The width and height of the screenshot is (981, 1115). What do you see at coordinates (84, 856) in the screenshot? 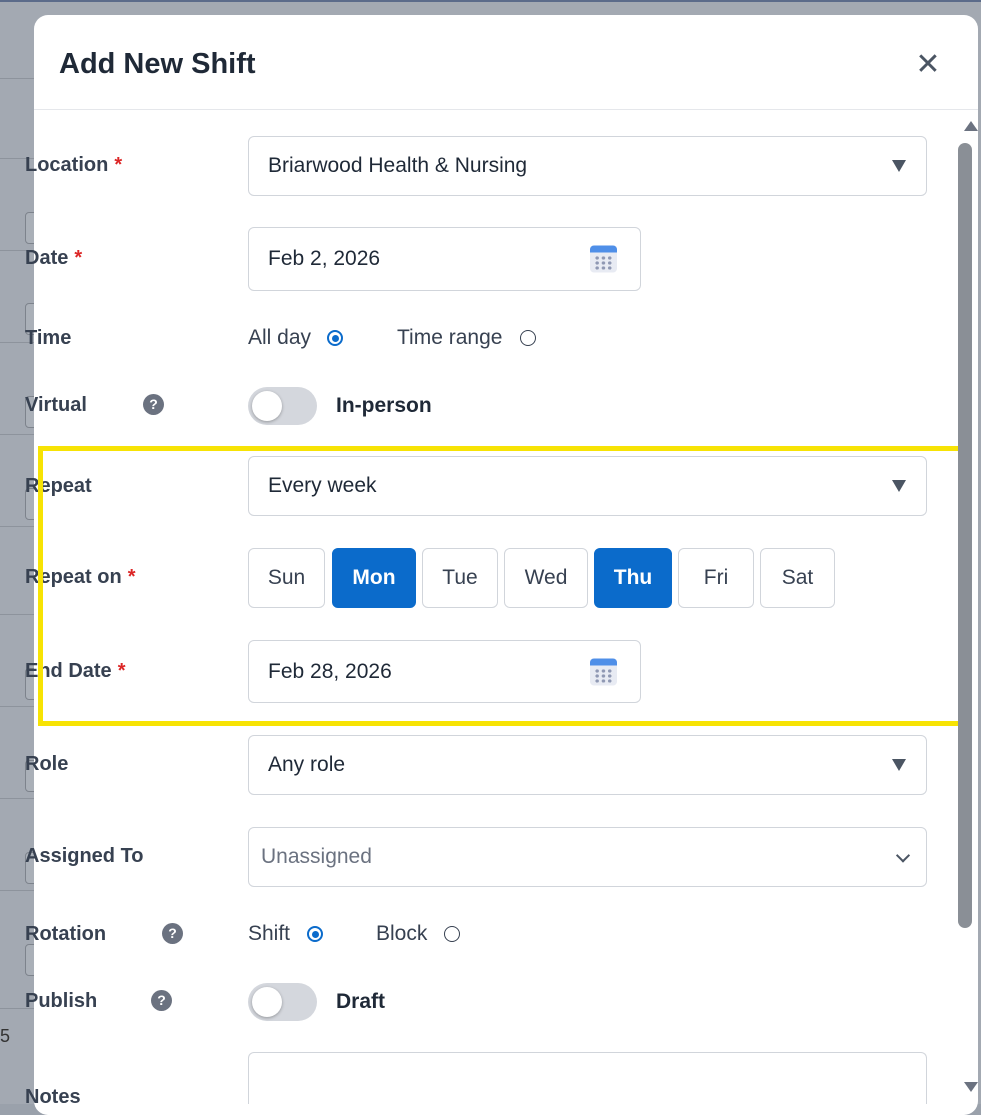
I see `assigned-to-label: Assigned To` at bounding box center [84, 856].